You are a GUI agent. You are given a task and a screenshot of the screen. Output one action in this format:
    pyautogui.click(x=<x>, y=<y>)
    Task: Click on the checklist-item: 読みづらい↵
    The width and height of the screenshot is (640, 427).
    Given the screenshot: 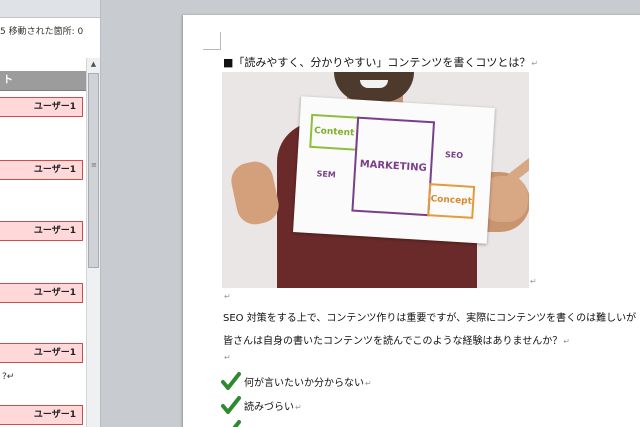 What is the action you would take?
    pyautogui.click(x=261, y=405)
    